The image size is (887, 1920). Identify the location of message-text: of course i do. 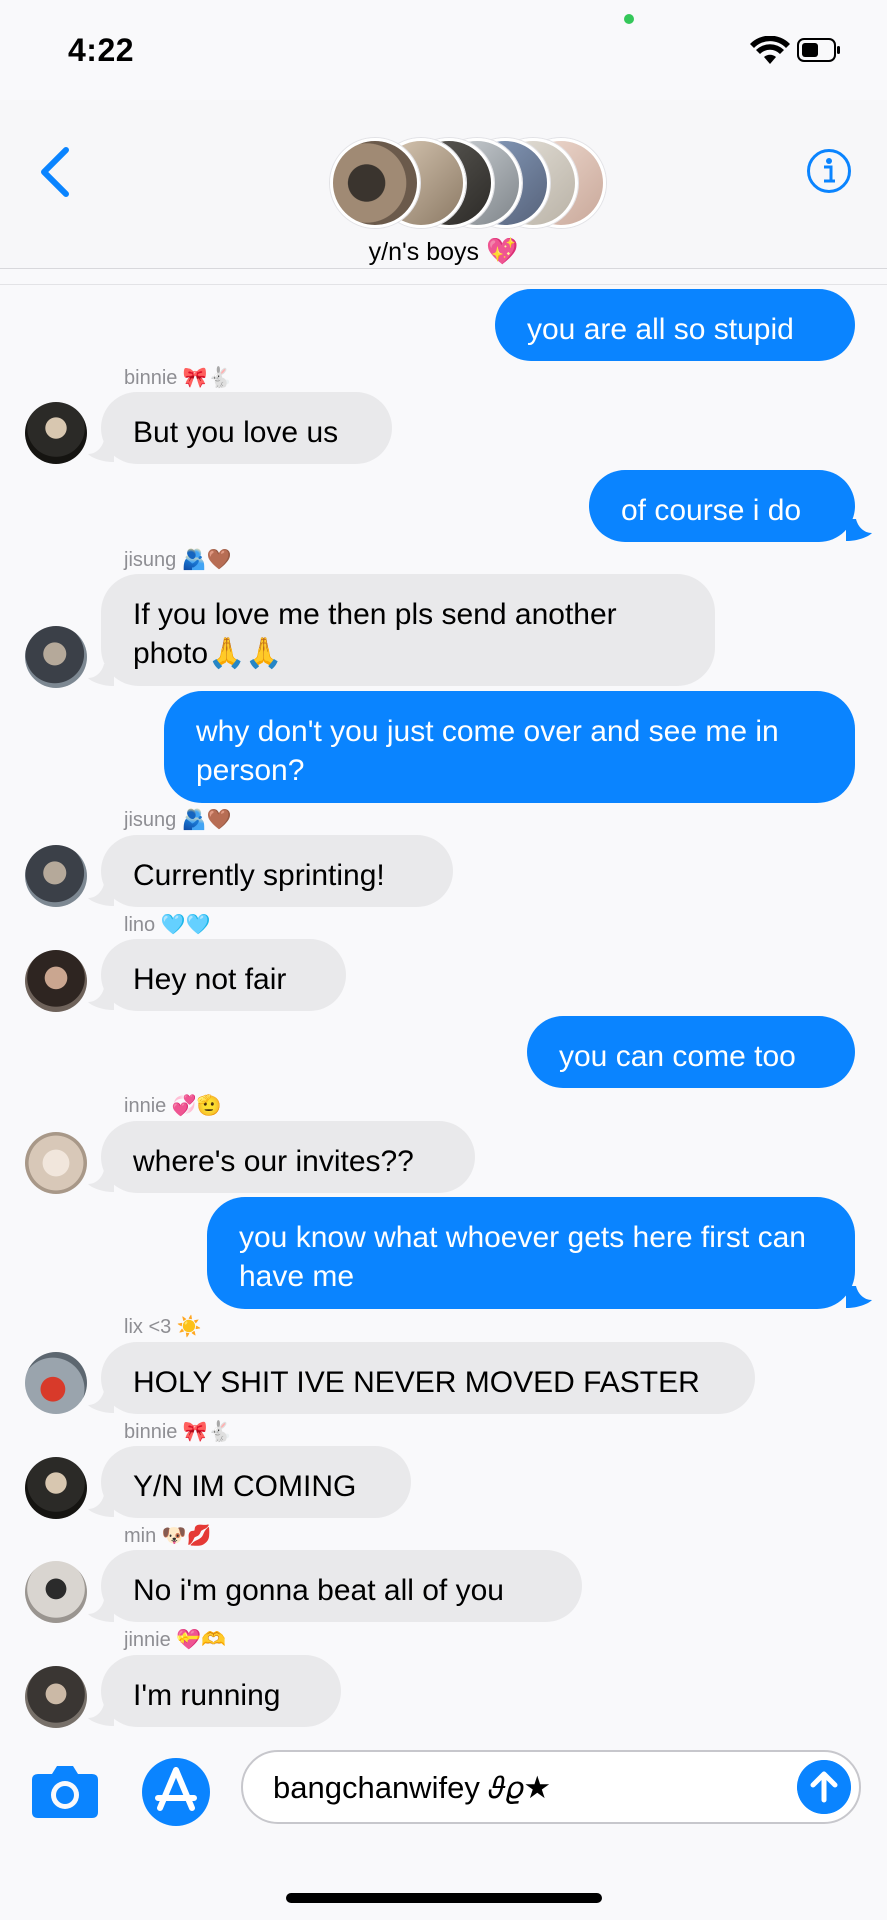
(711, 510).